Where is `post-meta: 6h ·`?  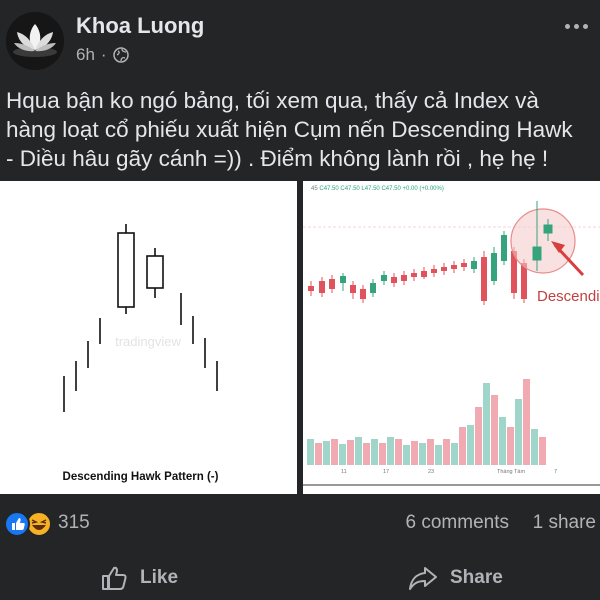 post-meta: 6h · is located at coordinates (102, 55).